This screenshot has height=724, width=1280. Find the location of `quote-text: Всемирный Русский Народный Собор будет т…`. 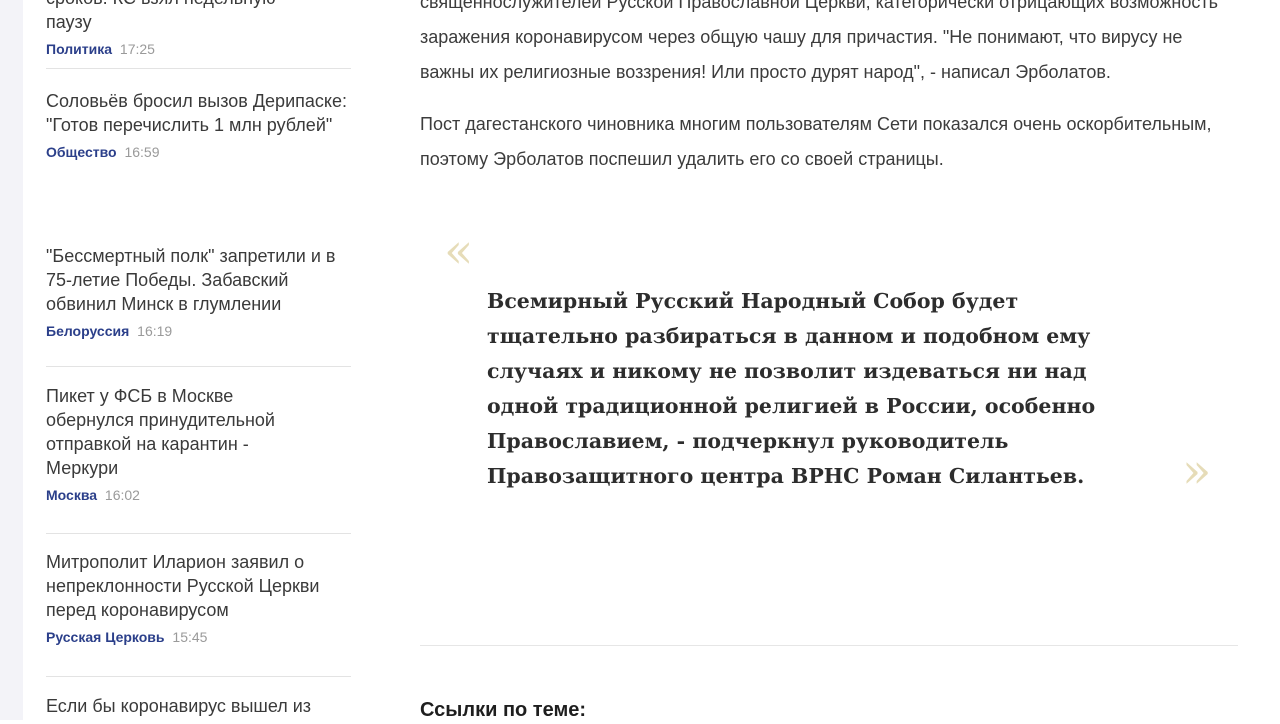

quote-text: Всемирный Русский Народный Собор будет т… is located at coordinates (791, 388).